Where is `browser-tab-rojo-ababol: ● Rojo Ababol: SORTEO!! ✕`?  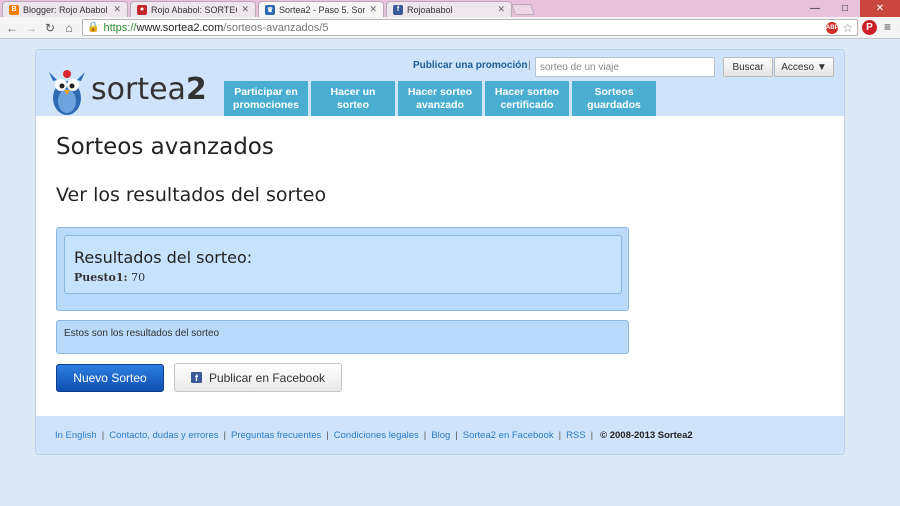
browser-tab-rojo-ababol: ● Rojo Ababol: SORTEO!! ✕ is located at coordinates (193, 9).